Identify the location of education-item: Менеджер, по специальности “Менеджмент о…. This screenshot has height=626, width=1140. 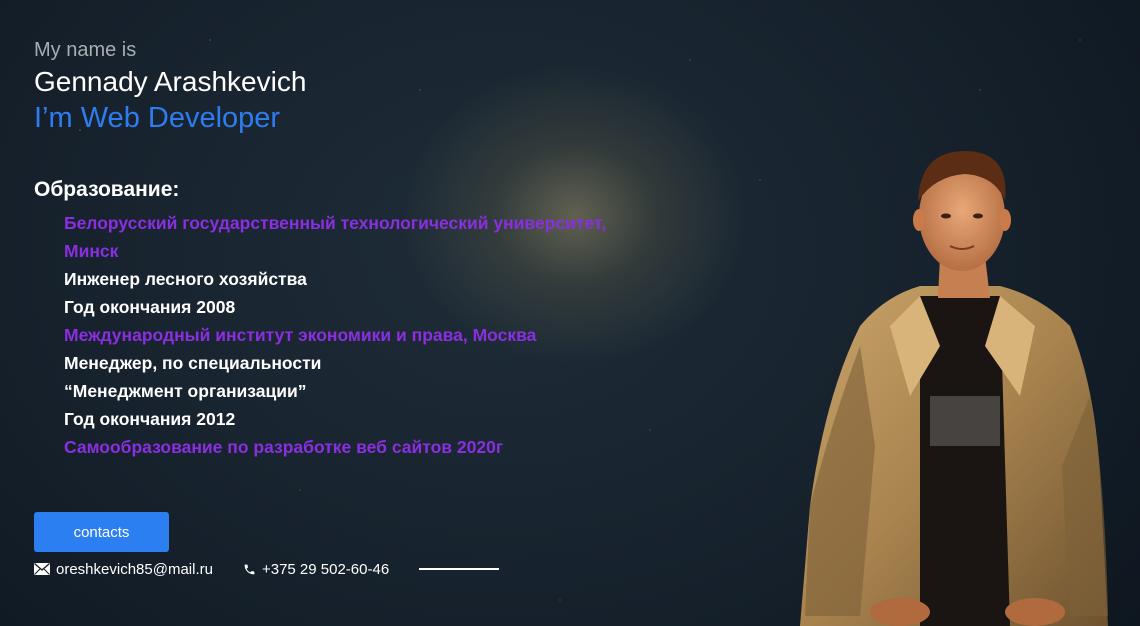
(193, 377).